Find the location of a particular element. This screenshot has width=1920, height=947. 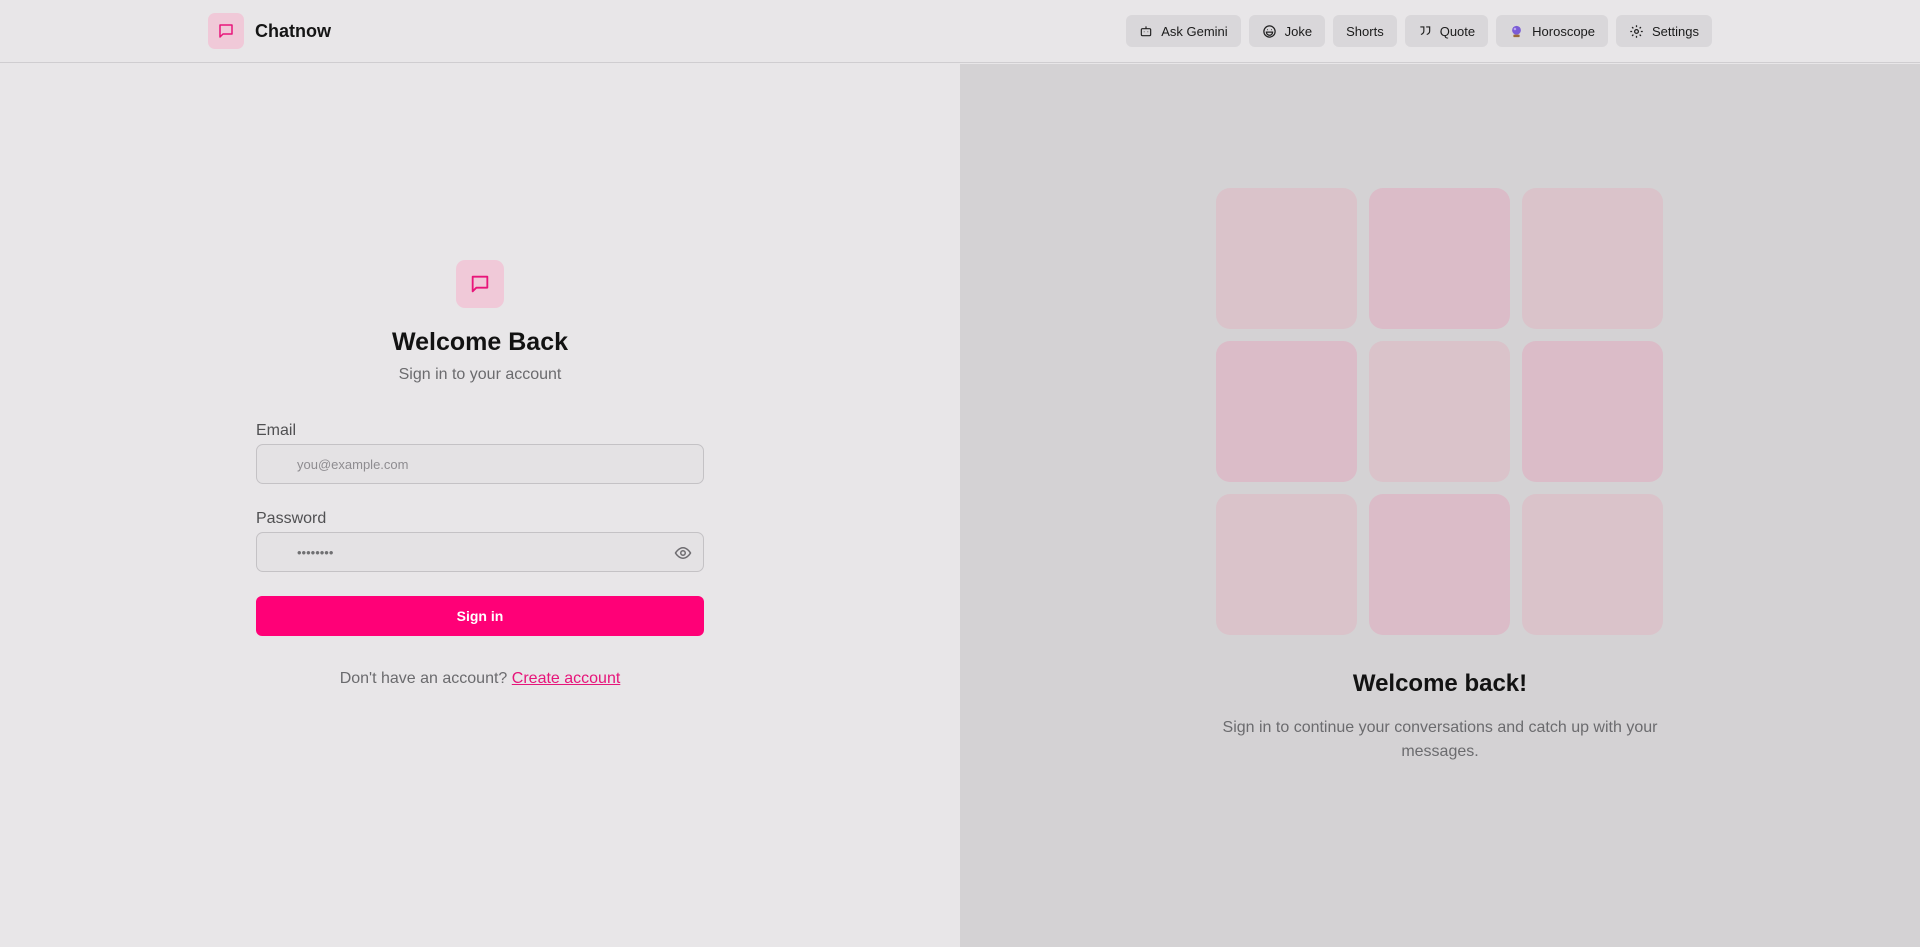

email-field is located at coordinates (477, 464).